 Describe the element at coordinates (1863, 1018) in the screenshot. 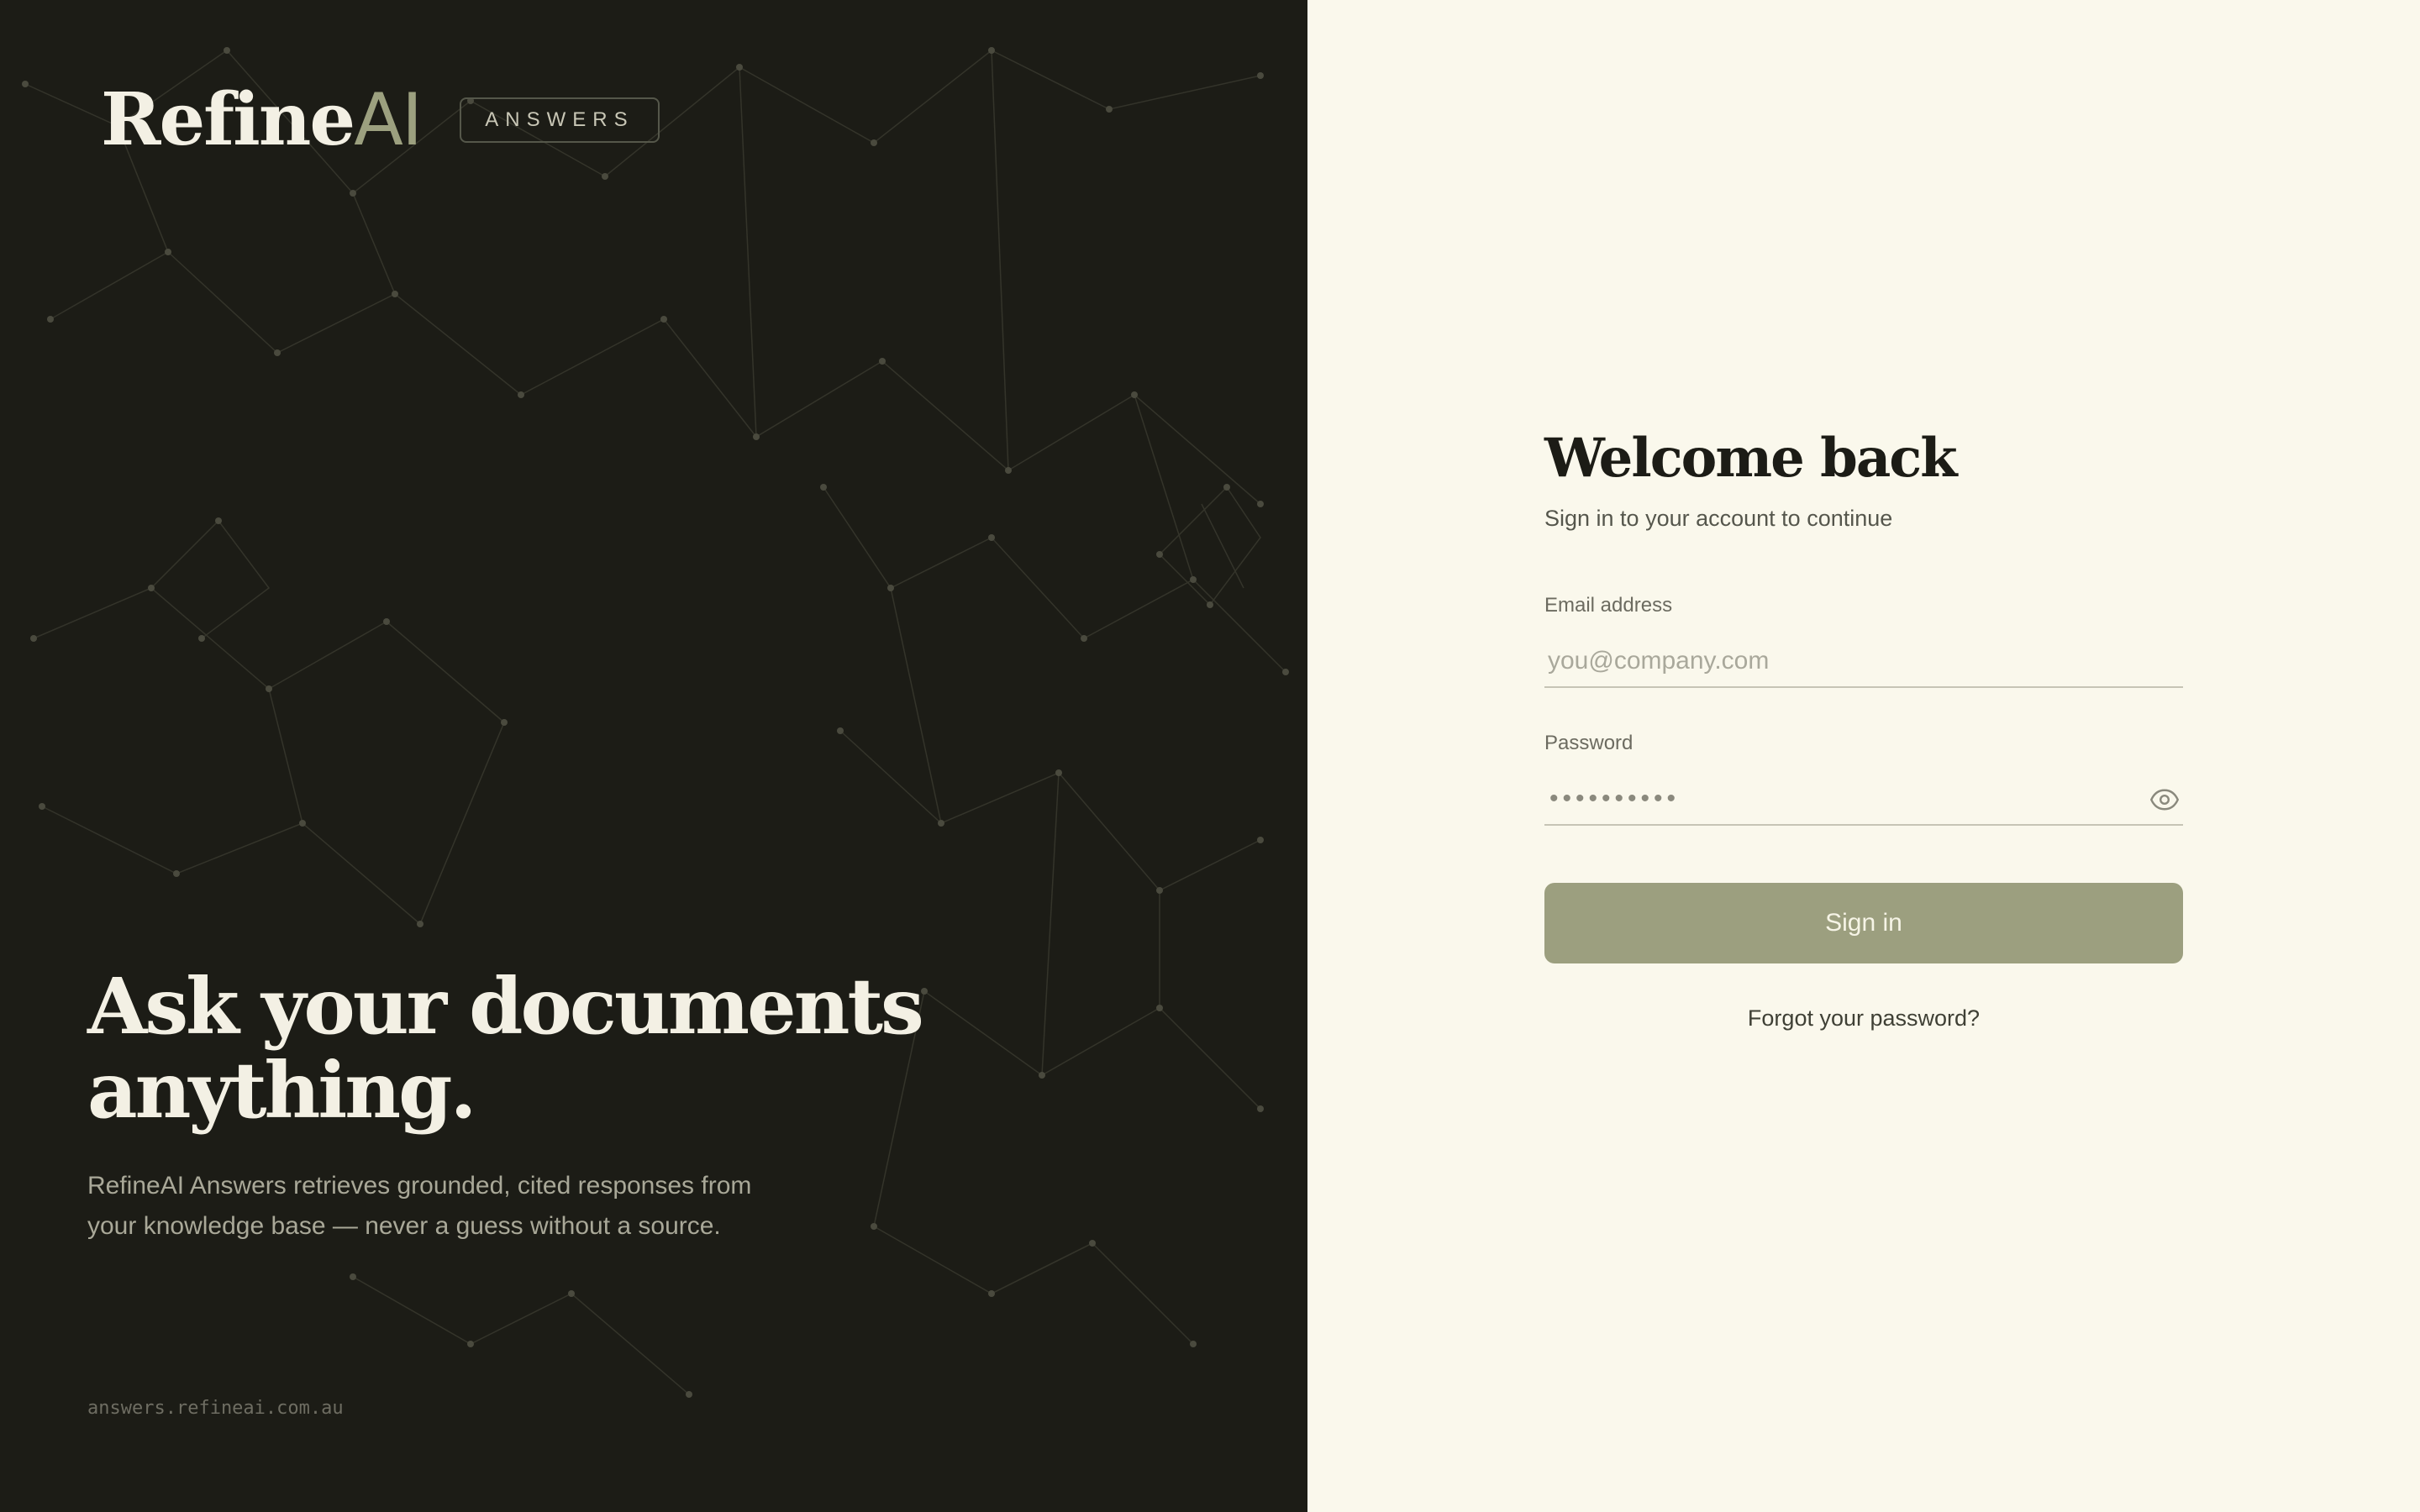

I see `forgot-password-link: Forgot your password?` at that location.